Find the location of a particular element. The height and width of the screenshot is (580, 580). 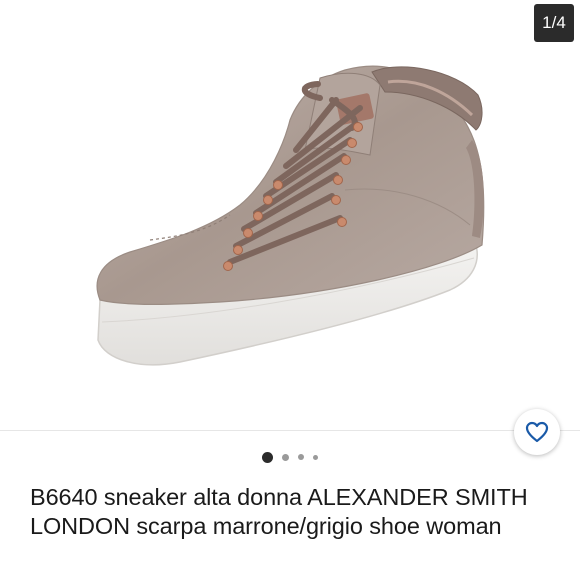

like-button is located at coordinates (537, 432).